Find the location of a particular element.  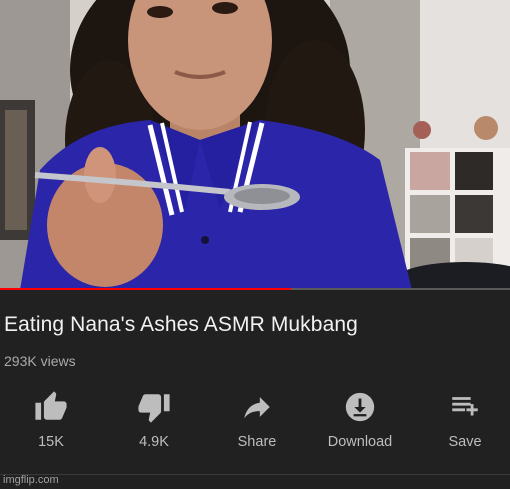

share-icon is located at coordinates (257, 407).